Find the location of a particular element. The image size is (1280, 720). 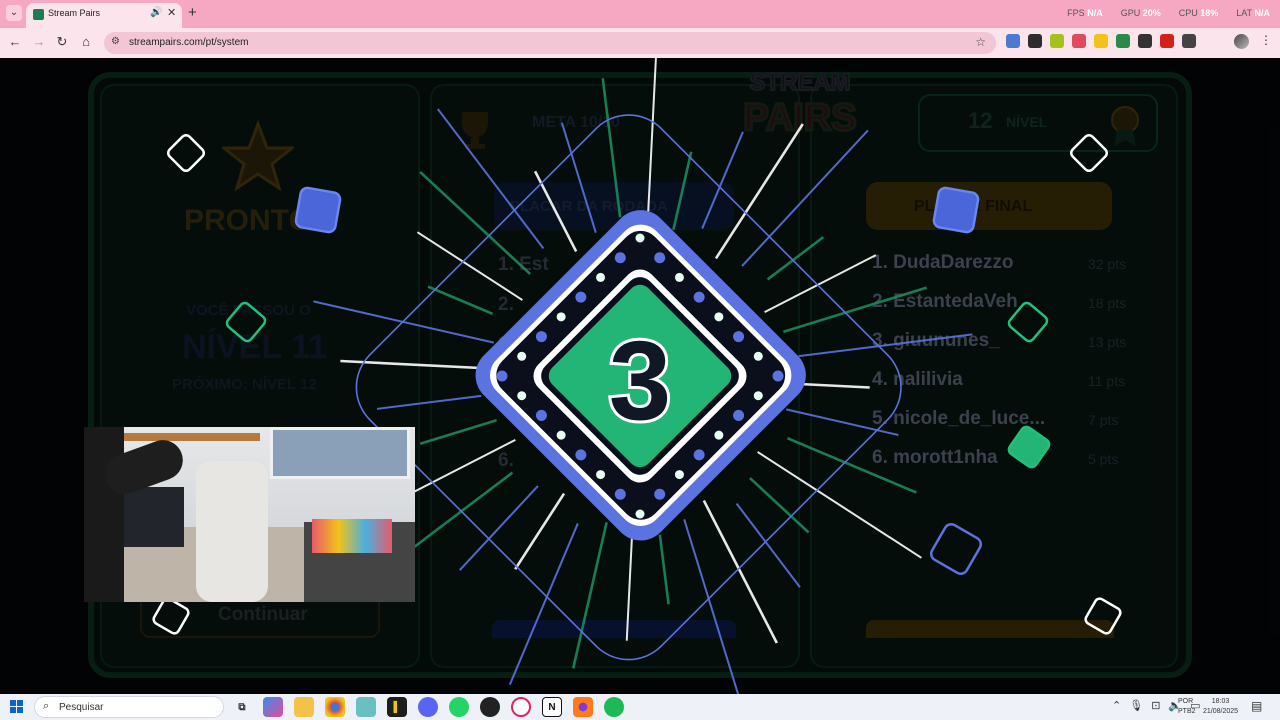

lat-readout: LAT N/A is located at coordinates (1253, 13).